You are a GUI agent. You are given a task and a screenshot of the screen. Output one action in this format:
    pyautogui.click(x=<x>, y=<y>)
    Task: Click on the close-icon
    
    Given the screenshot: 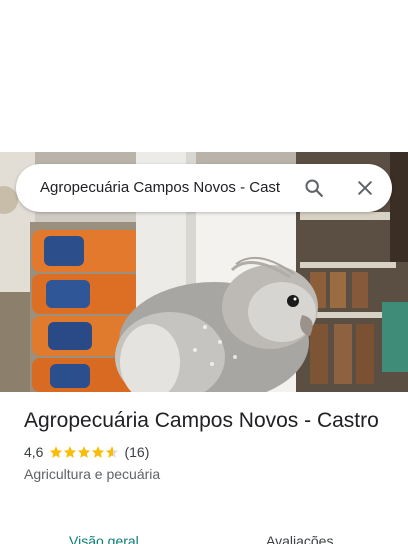 What is the action you would take?
    pyautogui.click(x=365, y=188)
    